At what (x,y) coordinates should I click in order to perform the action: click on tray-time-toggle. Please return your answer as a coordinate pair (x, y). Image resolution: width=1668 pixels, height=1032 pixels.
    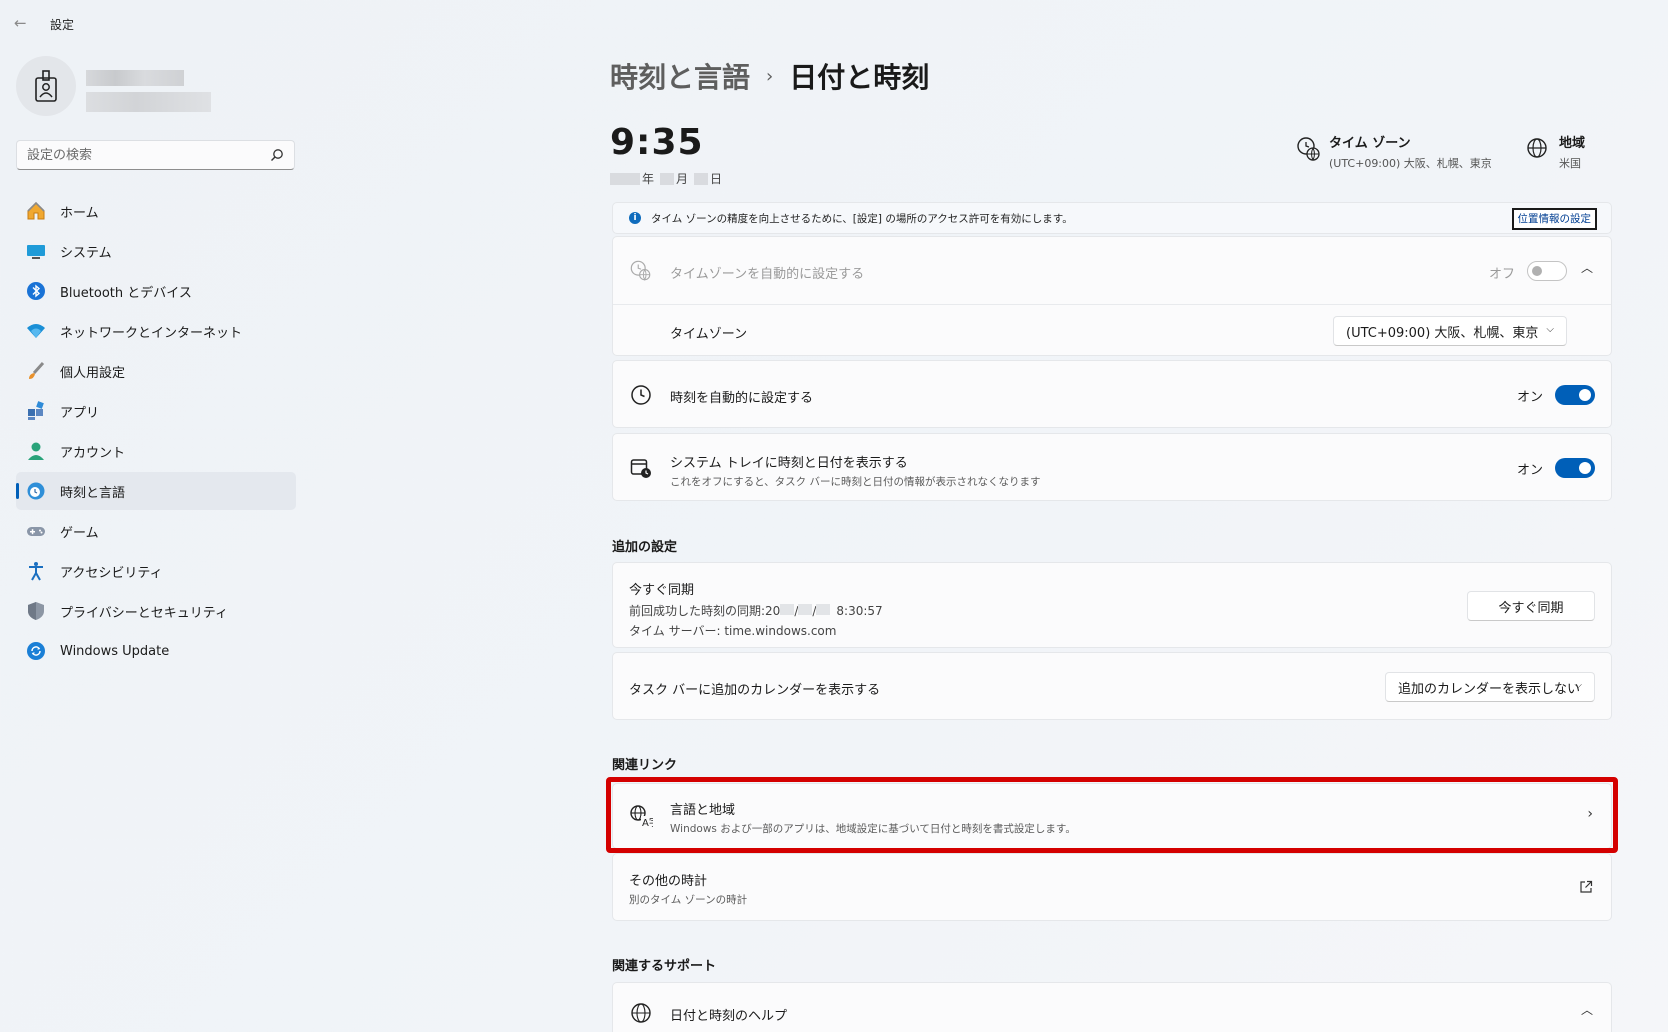
    Looking at the image, I should click on (1575, 468).